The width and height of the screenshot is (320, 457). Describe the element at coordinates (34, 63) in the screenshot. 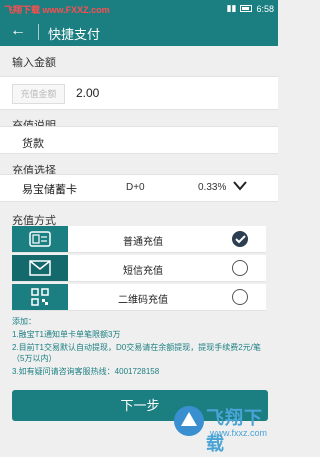

I see `amount-label: 输入金额` at that location.